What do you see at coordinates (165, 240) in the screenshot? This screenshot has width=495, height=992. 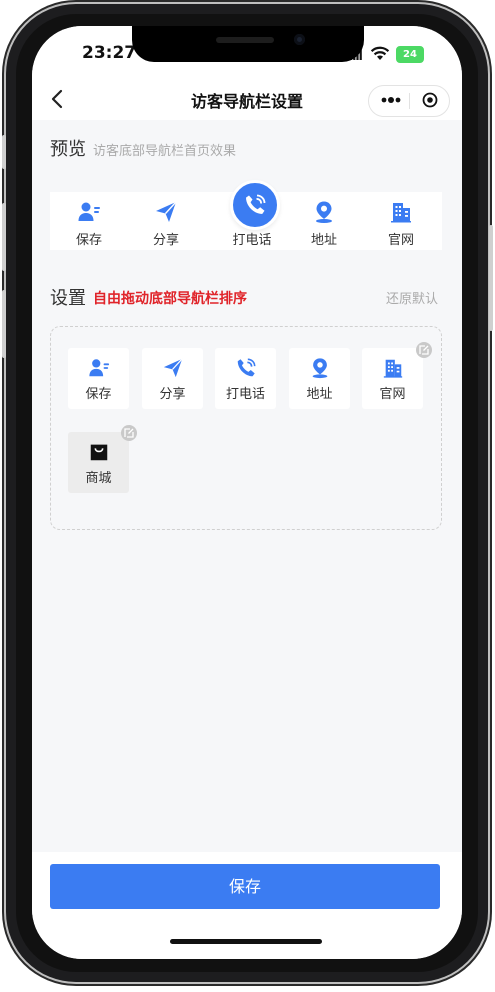 I see `preview-item-label: 分享` at bounding box center [165, 240].